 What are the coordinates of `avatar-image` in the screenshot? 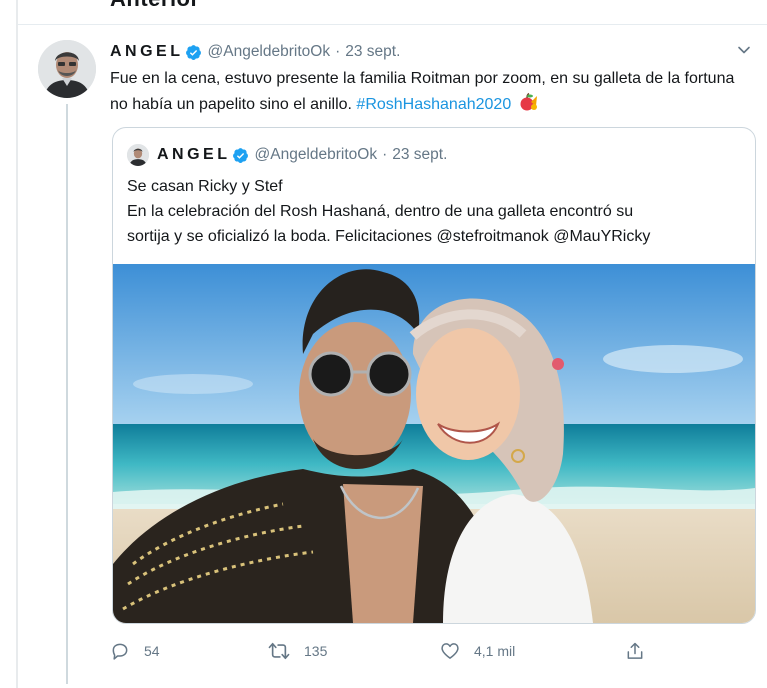 It's located at (67, 69).